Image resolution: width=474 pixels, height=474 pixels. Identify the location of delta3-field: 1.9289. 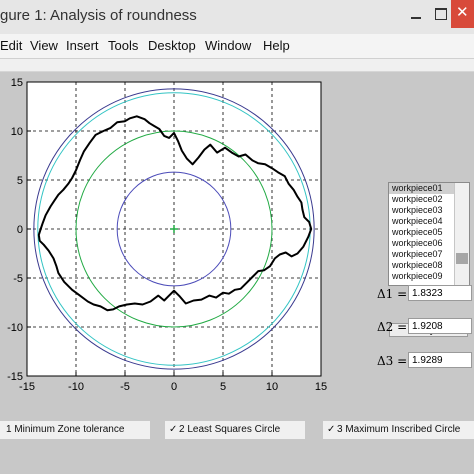
(440, 360).